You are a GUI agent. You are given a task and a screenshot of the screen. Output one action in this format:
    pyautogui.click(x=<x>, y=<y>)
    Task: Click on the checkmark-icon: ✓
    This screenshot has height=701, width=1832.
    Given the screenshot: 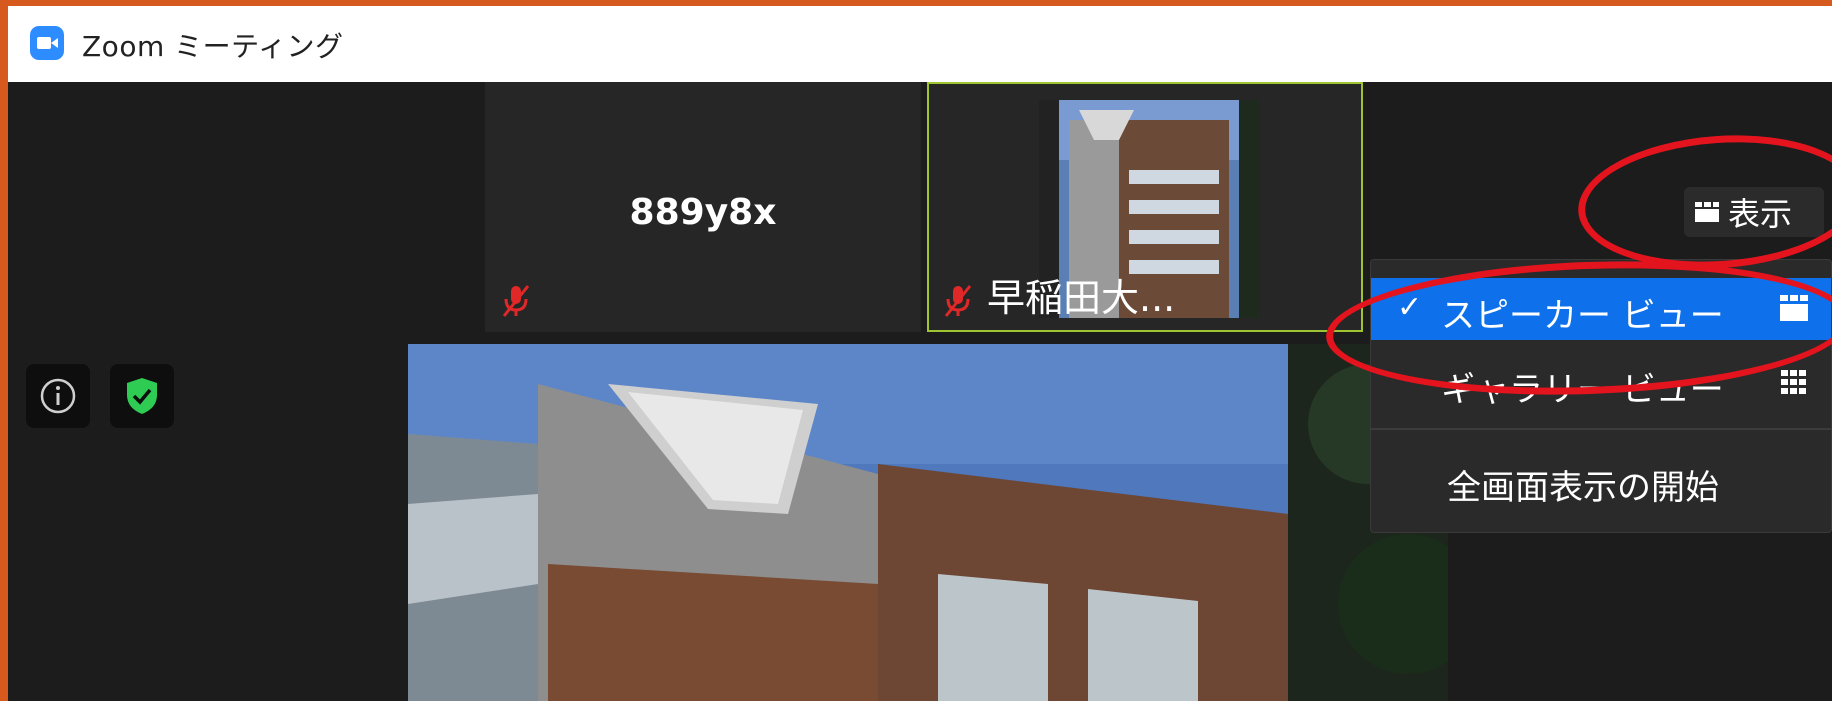 What is the action you would take?
    pyautogui.click(x=1410, y=307)
    